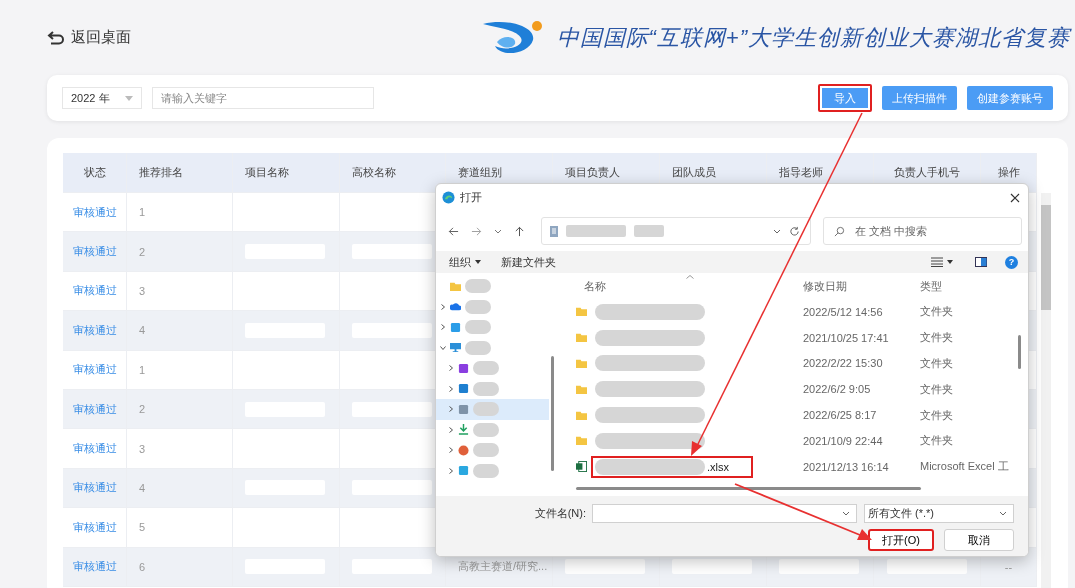 The image size is (1075, 588). I want to click on column-header: 修改日期, so click(825, 286).